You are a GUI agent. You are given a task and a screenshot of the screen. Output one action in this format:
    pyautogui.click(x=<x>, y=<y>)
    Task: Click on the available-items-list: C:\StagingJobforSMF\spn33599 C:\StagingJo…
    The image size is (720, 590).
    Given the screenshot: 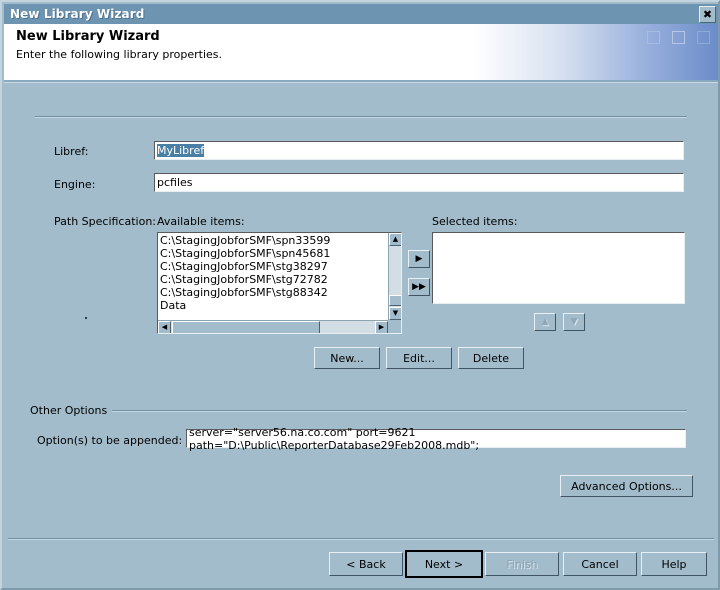 What is the action you would take?
    pyautogui.click(x=273, y=273)
    